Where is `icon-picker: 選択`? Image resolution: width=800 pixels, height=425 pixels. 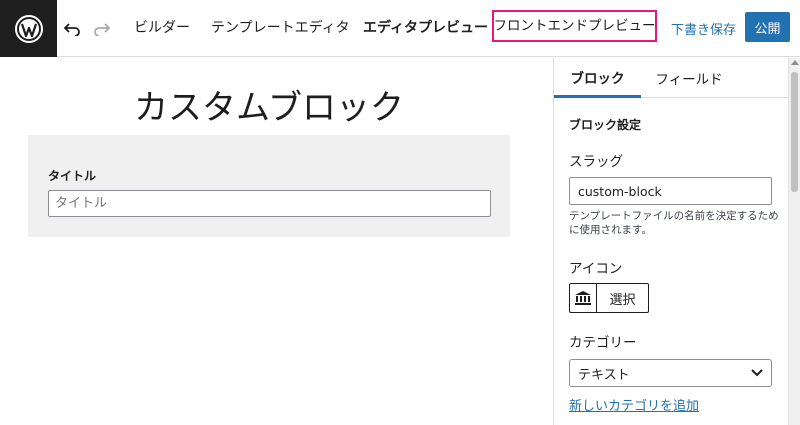 icon-picker: 選択 is located at coordinates (609, 298).